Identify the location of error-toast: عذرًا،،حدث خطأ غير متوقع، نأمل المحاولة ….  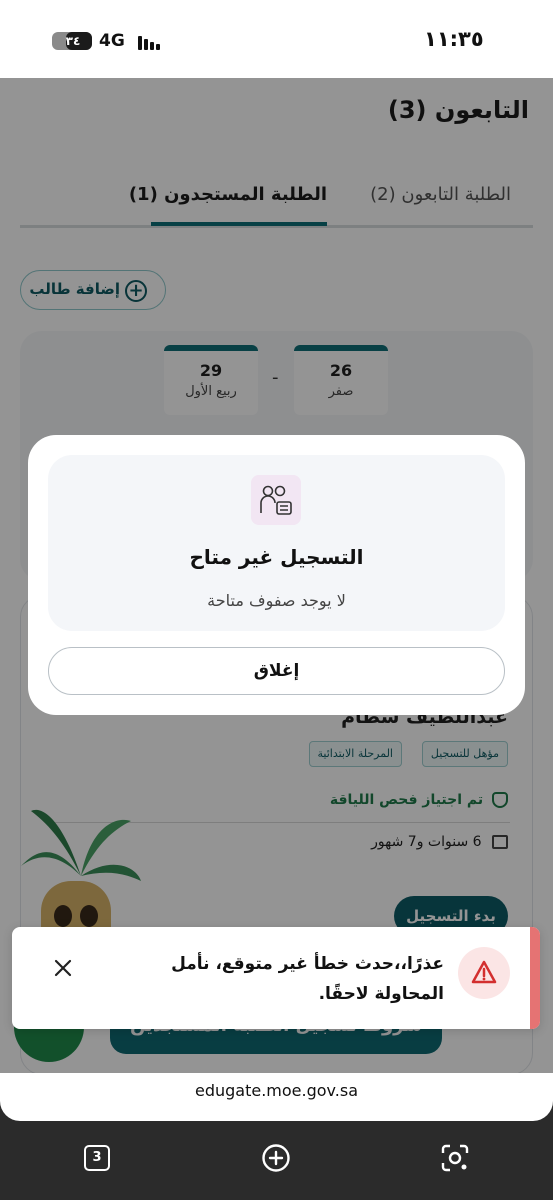
(276, 978).